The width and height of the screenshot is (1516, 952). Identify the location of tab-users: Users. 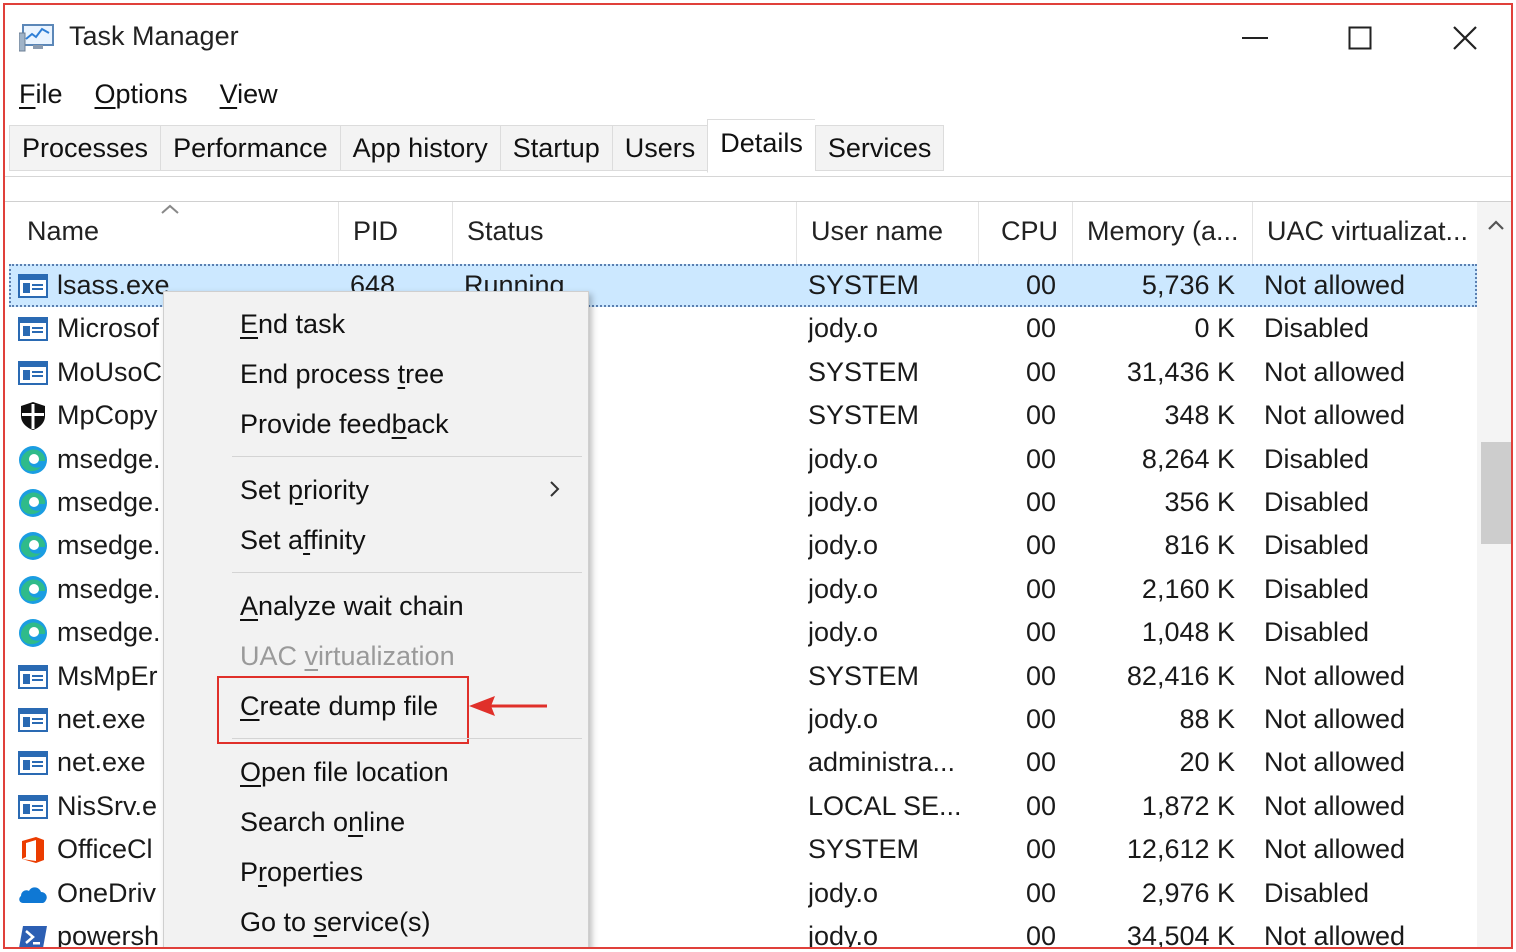
(659, 148).